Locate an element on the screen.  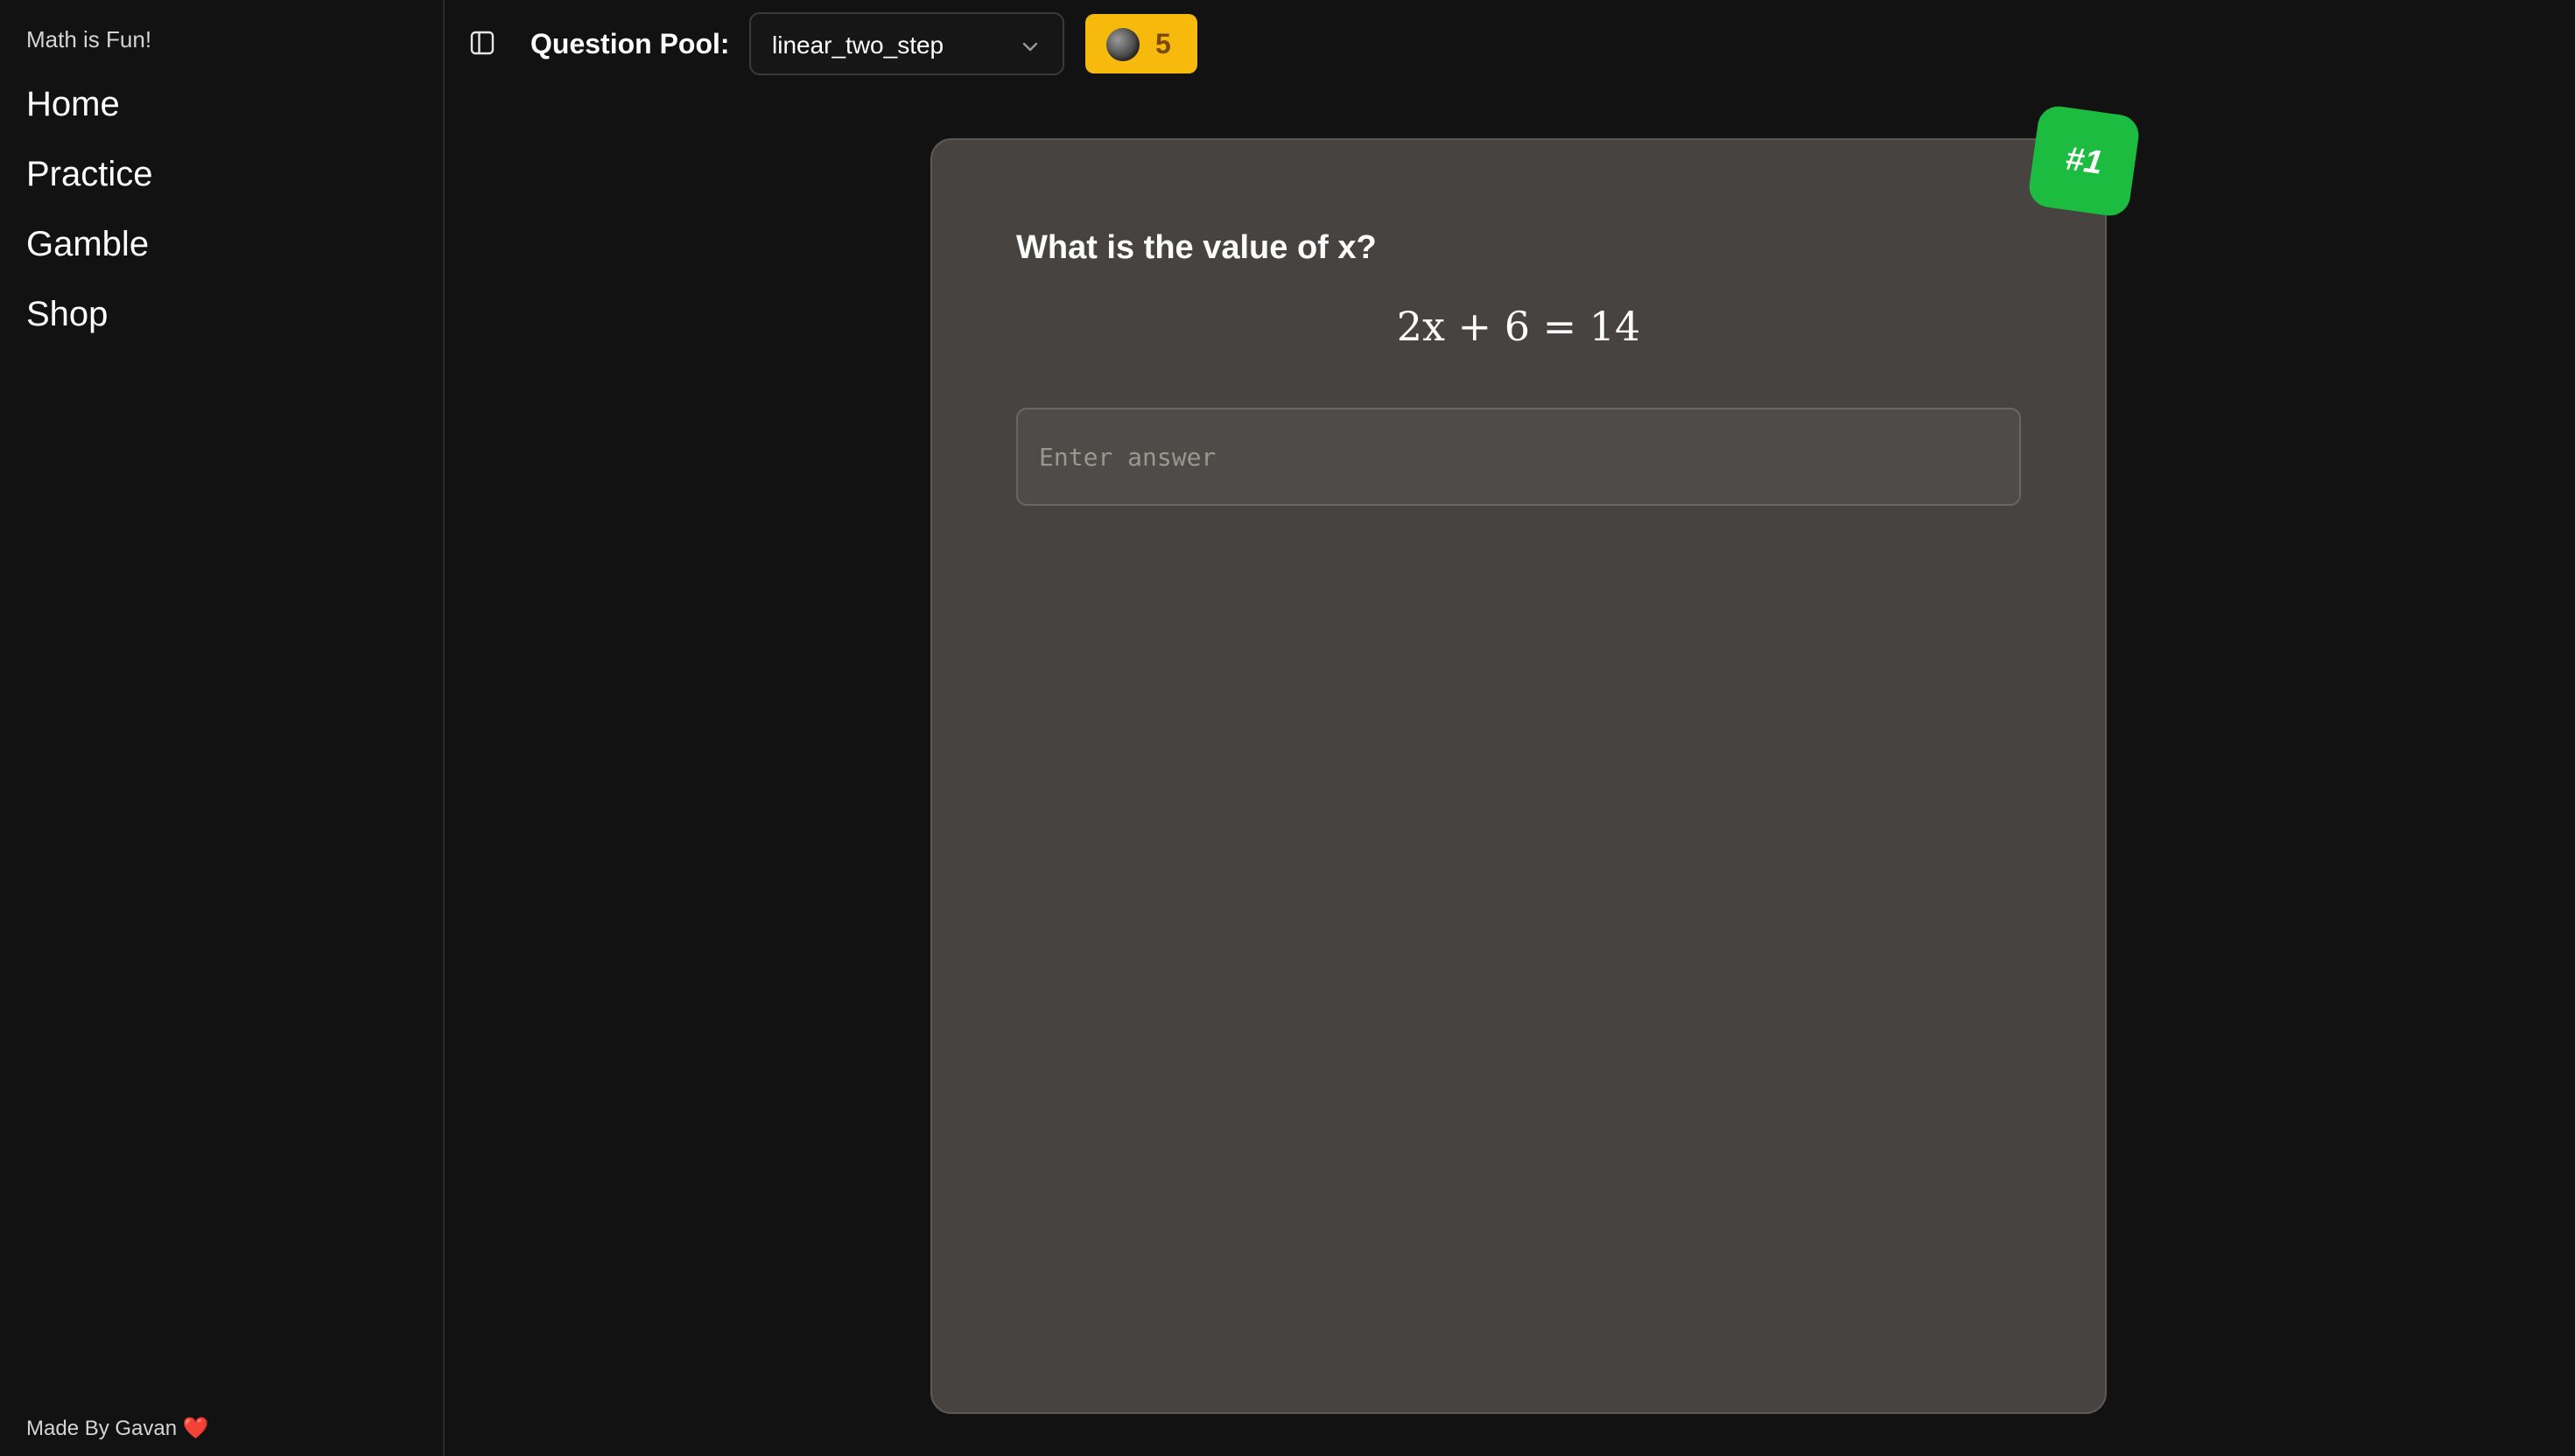
chevron-down-icon is located at coordinates (1030, 46).